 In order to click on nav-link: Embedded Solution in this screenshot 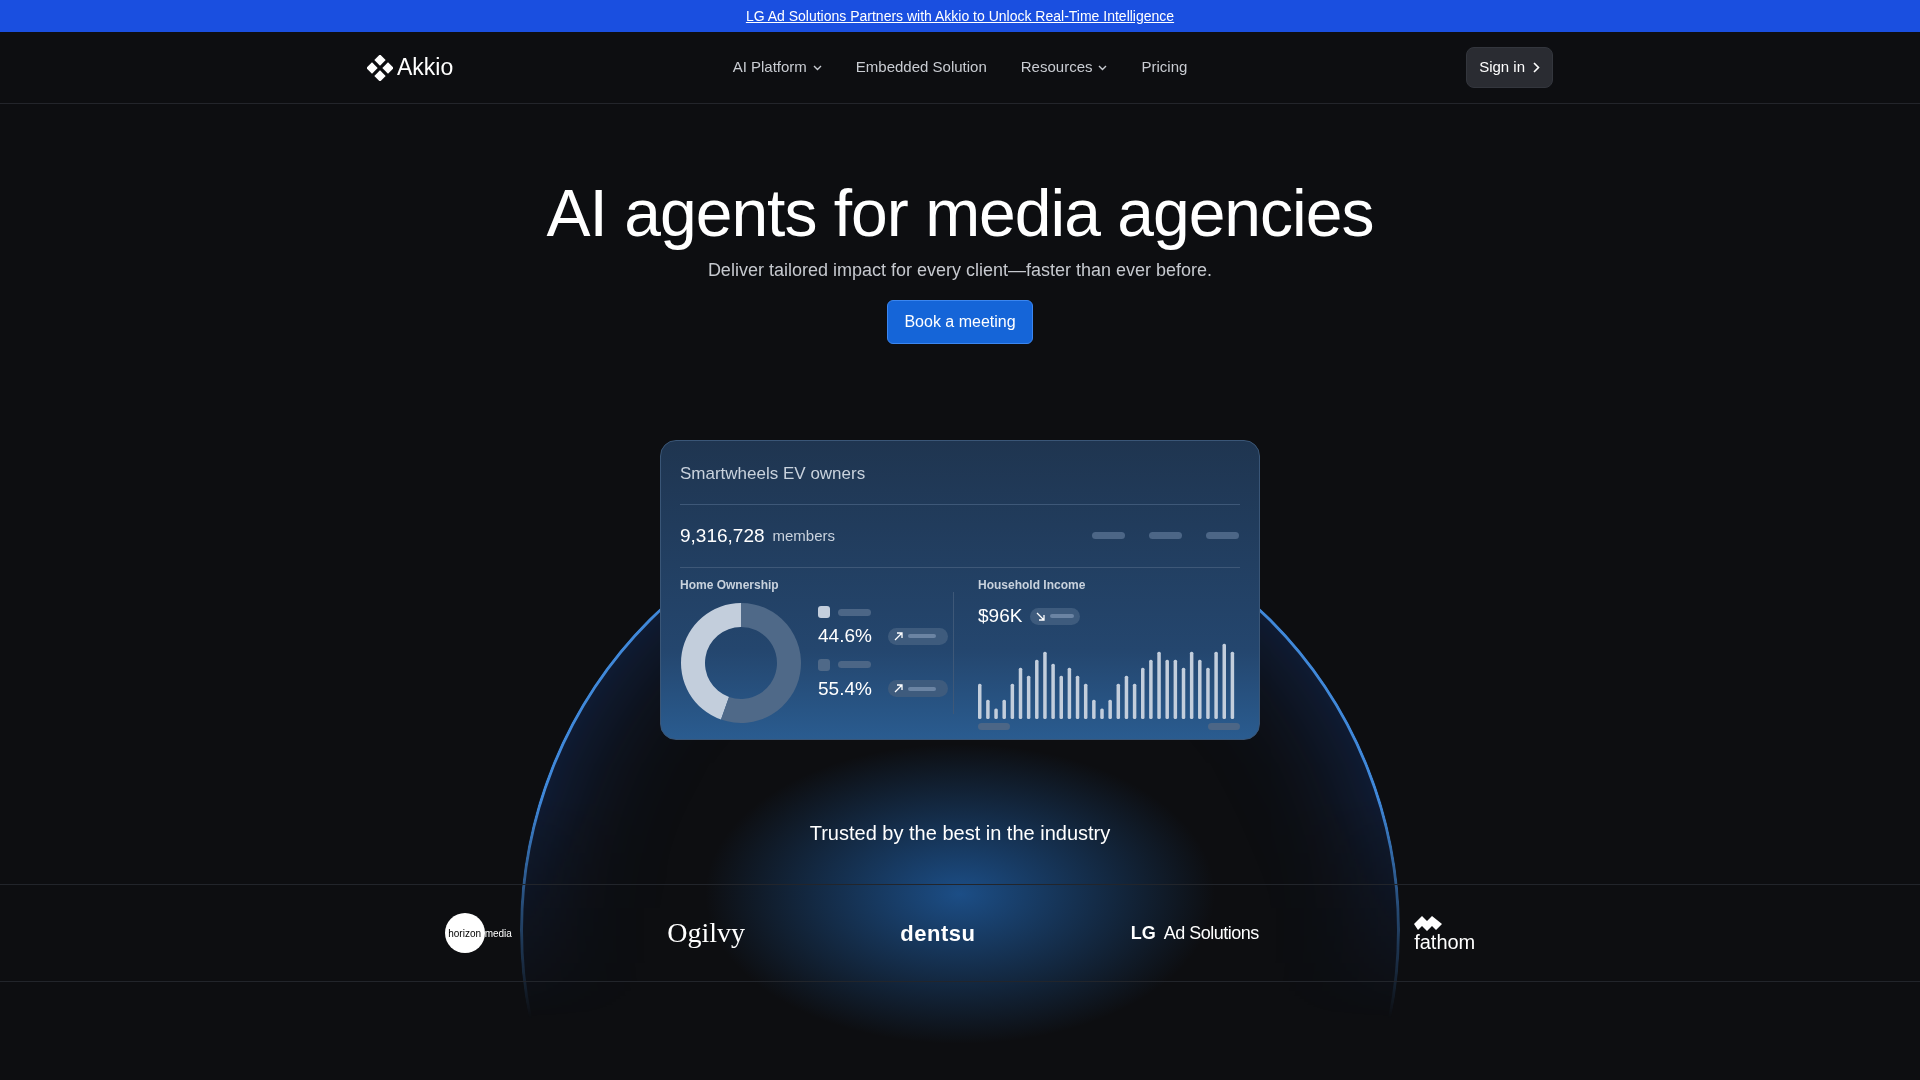, I will do `click(921, 67)`.